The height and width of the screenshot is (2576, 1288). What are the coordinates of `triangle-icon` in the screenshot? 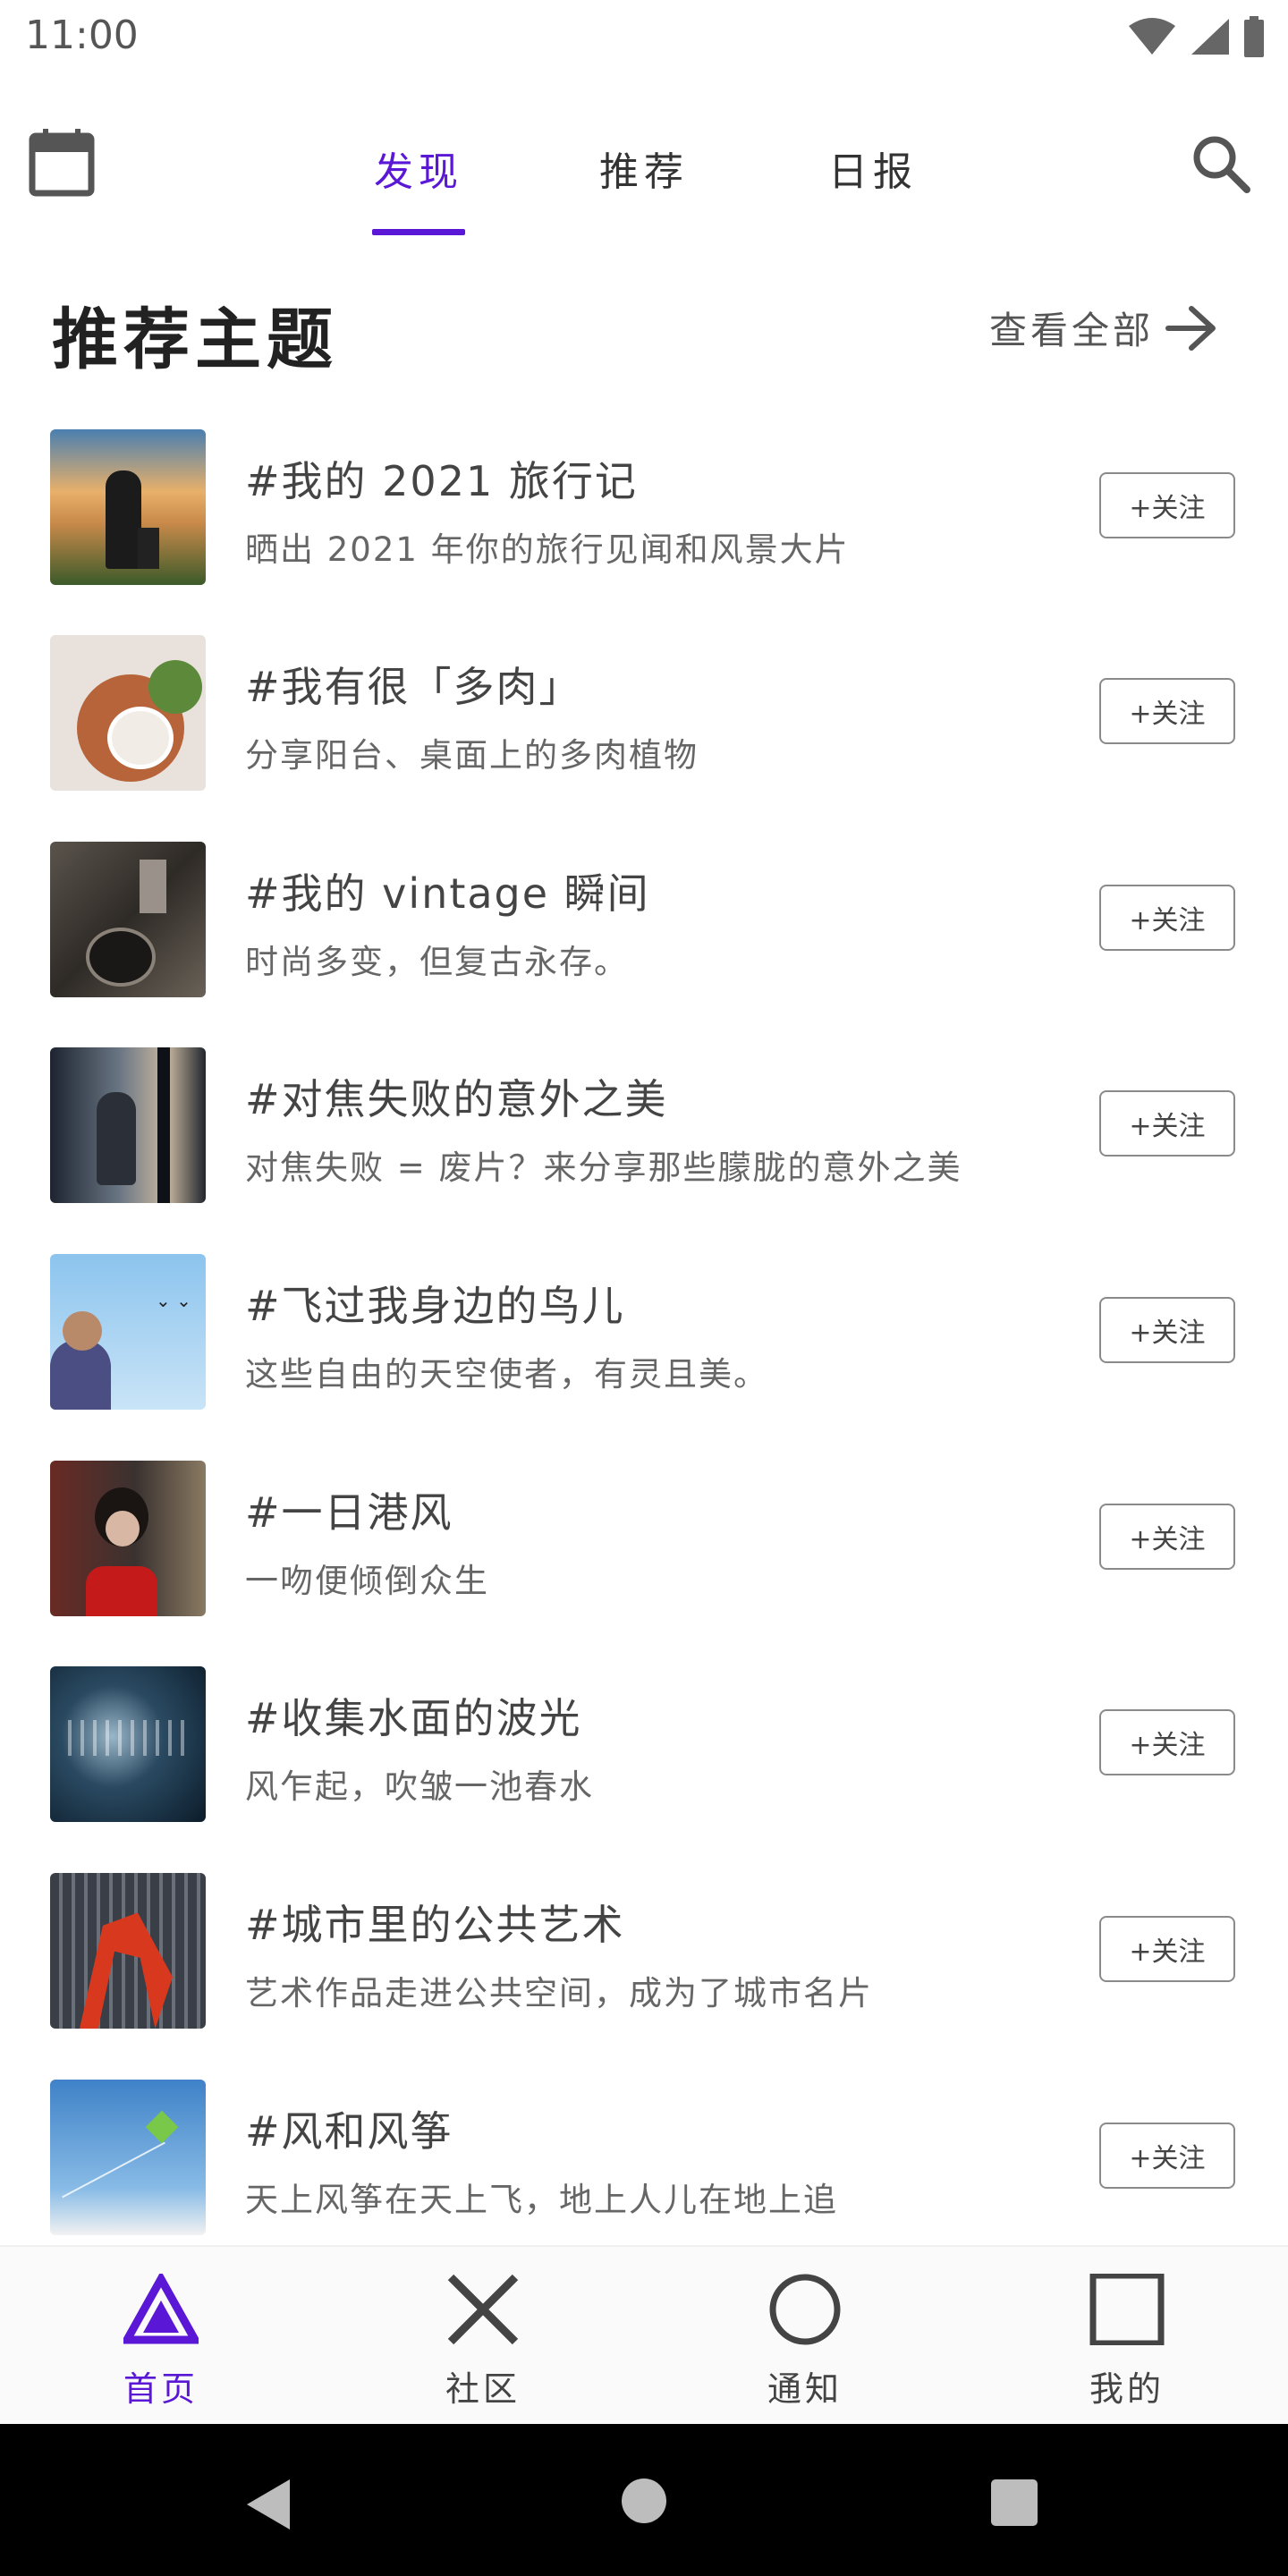 It's located at (161, 2309).